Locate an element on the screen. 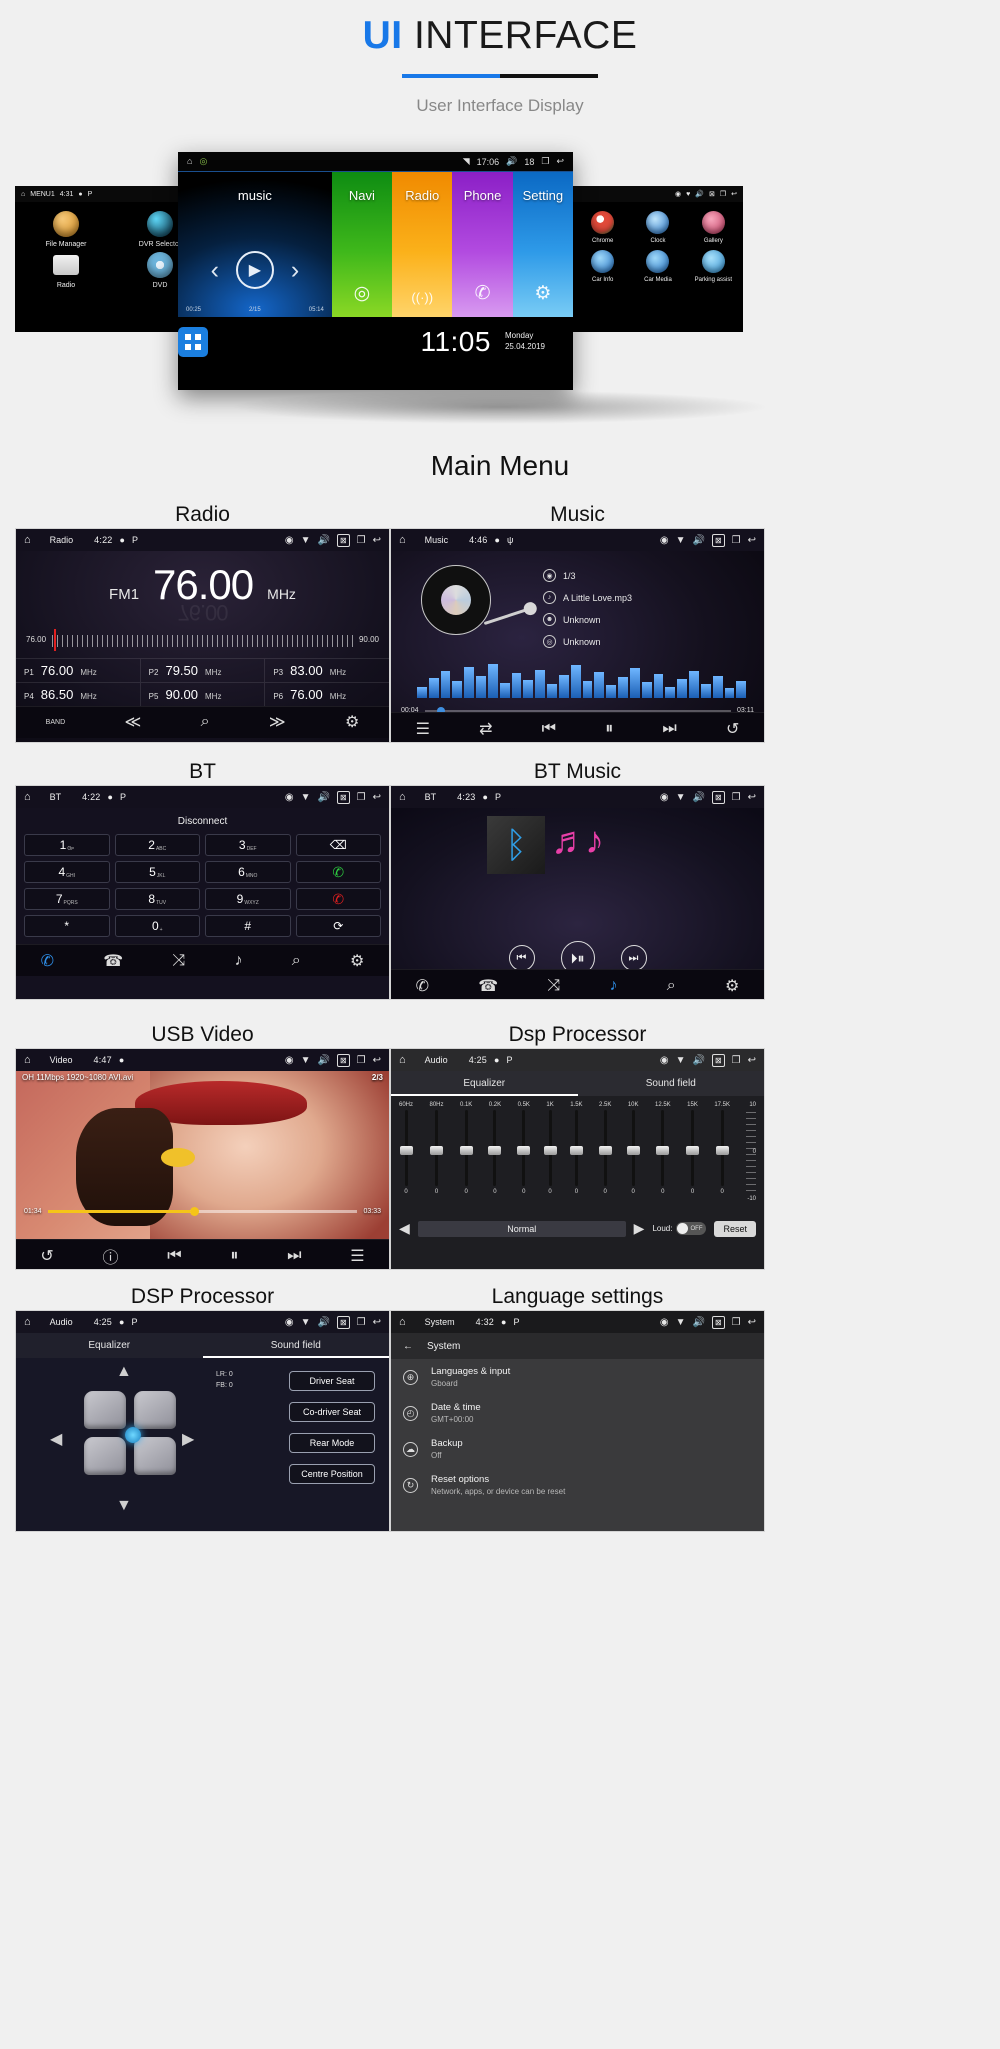 The height and width of the screenshot is (2049, 1000). tuning-dial: 76.00 90.00 is located at coordinates (202, 638).